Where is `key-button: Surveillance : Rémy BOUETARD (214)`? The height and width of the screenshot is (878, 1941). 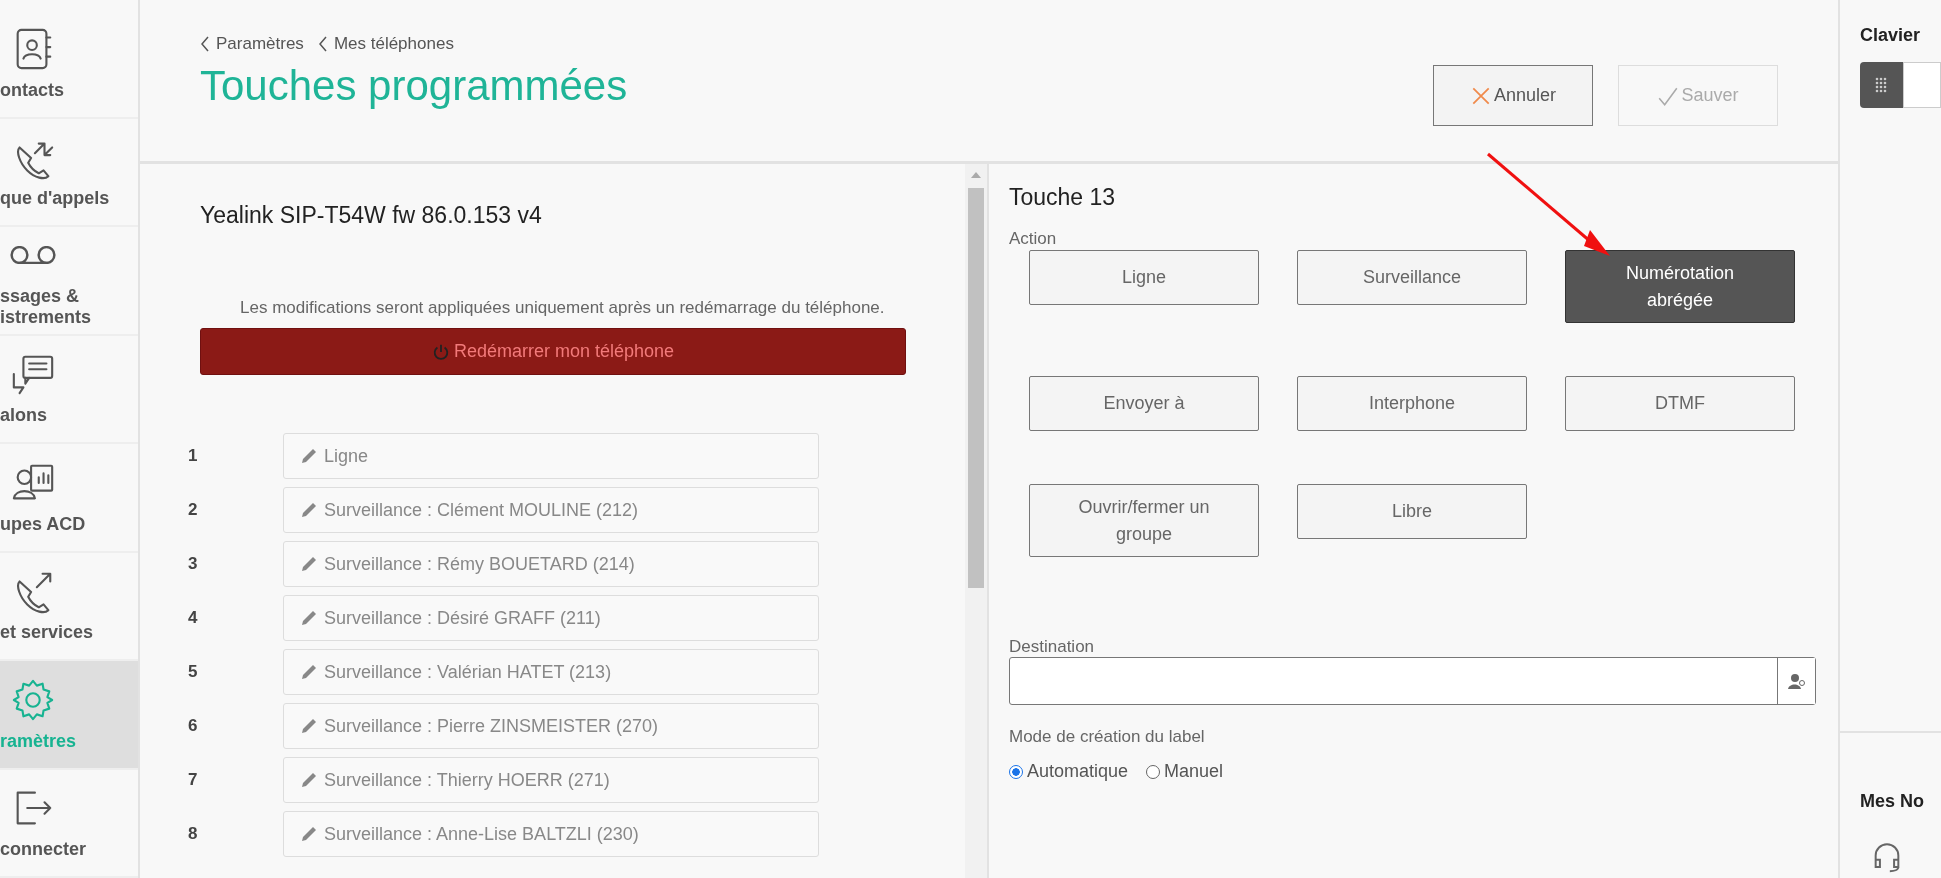
key-button: Surveillance : Rémy BOUETARD (214) is located at coordinates (551, 564).